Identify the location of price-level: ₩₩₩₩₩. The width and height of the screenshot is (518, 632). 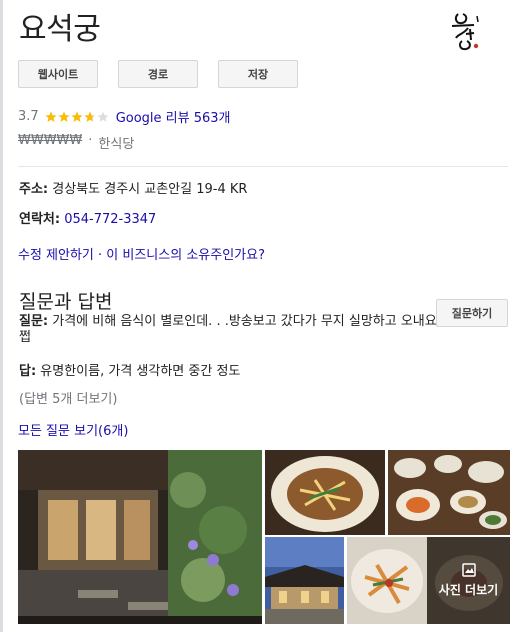
(50, 140).